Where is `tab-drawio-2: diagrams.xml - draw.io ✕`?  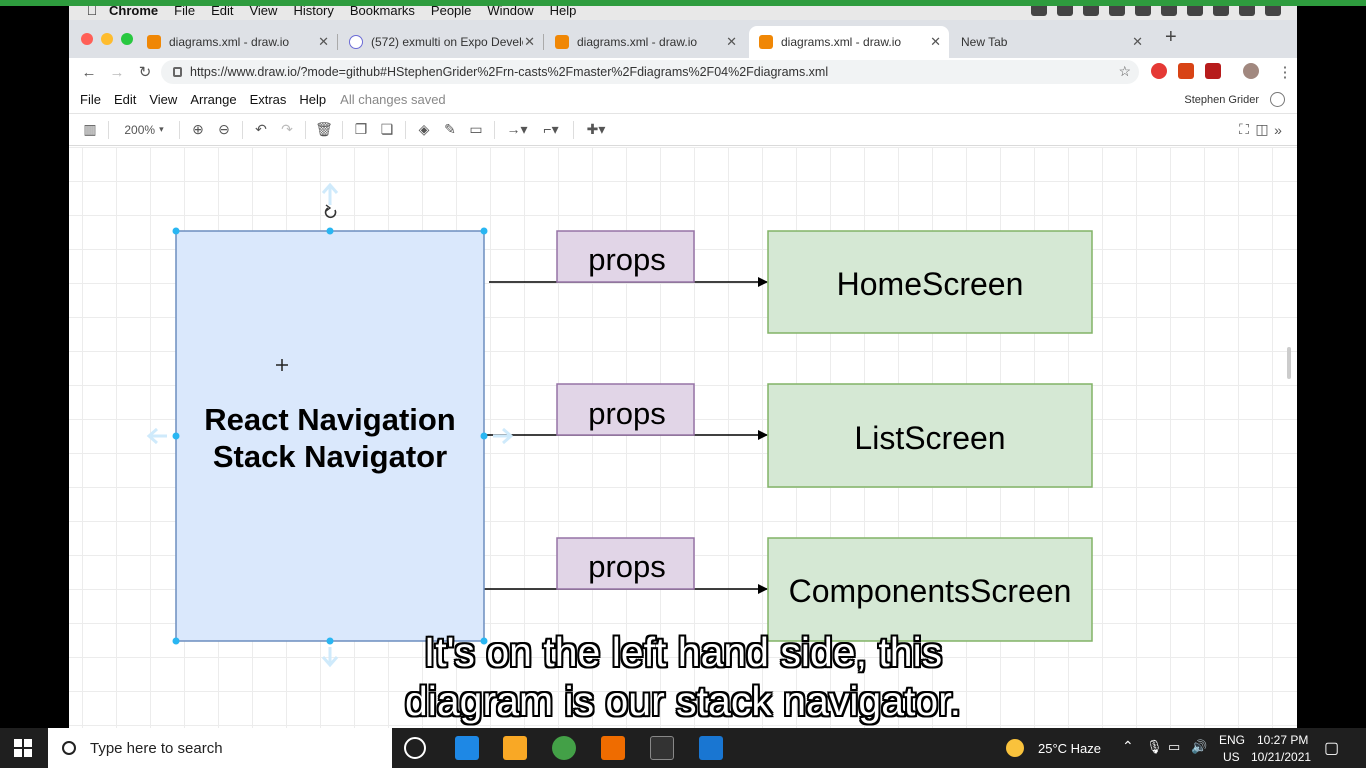
tab-drawio-2: diagrams.xml - draw.io ✕ is located at coordinates (645, 42).